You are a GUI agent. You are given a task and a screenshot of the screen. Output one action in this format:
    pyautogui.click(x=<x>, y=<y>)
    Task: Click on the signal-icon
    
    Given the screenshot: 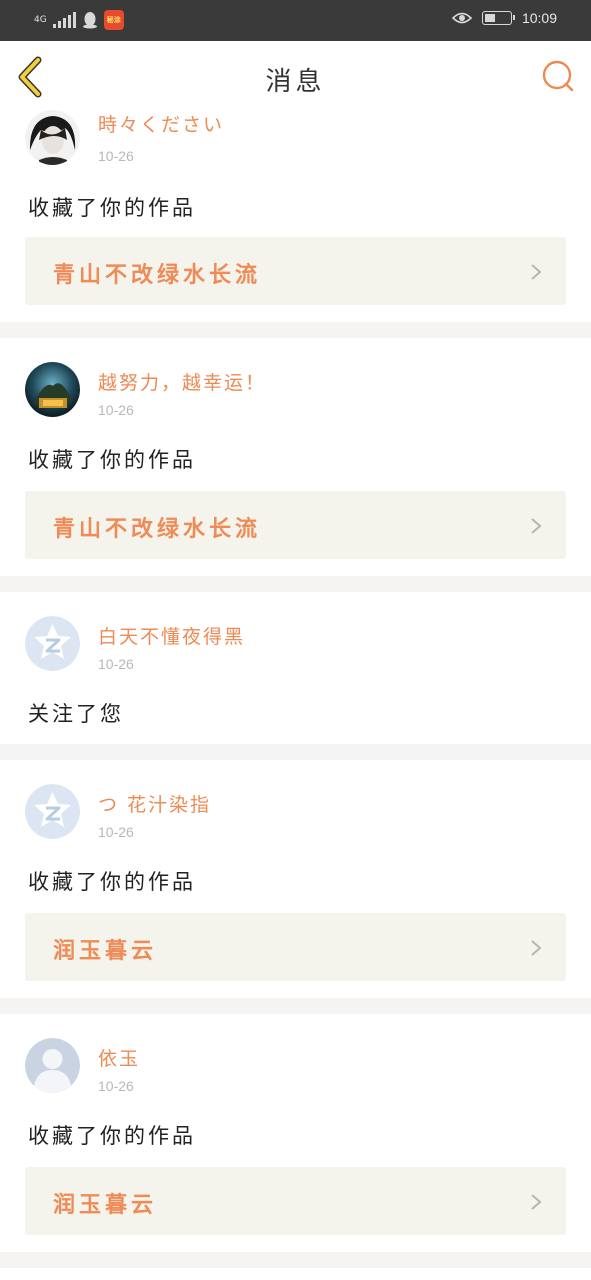 What is the action you would take?
    pyautogui.click(x=64, y=20)
    